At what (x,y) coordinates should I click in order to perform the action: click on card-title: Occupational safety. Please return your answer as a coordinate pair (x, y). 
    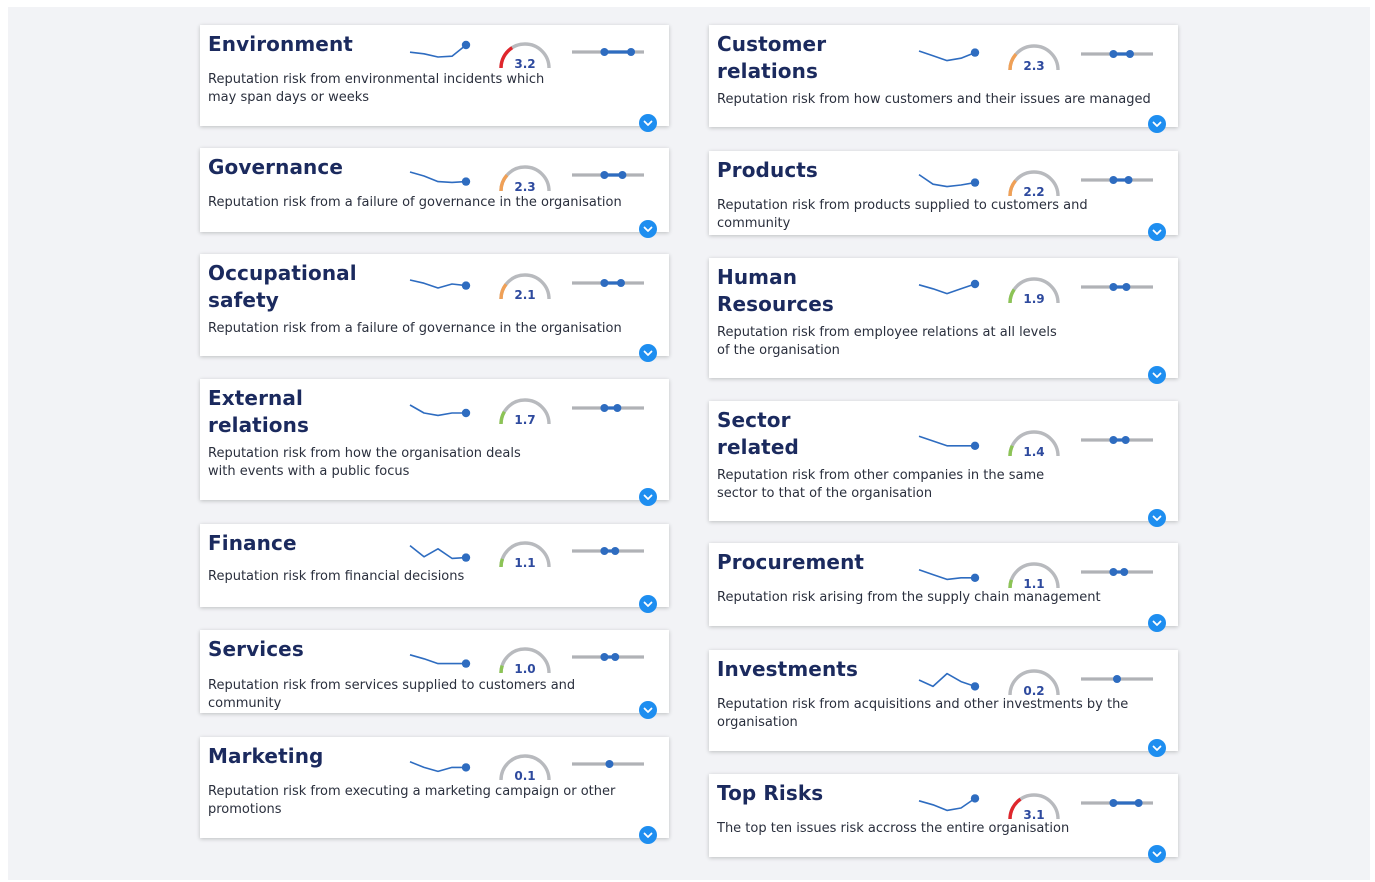
    Looking at the image, I should click on (282, 286).